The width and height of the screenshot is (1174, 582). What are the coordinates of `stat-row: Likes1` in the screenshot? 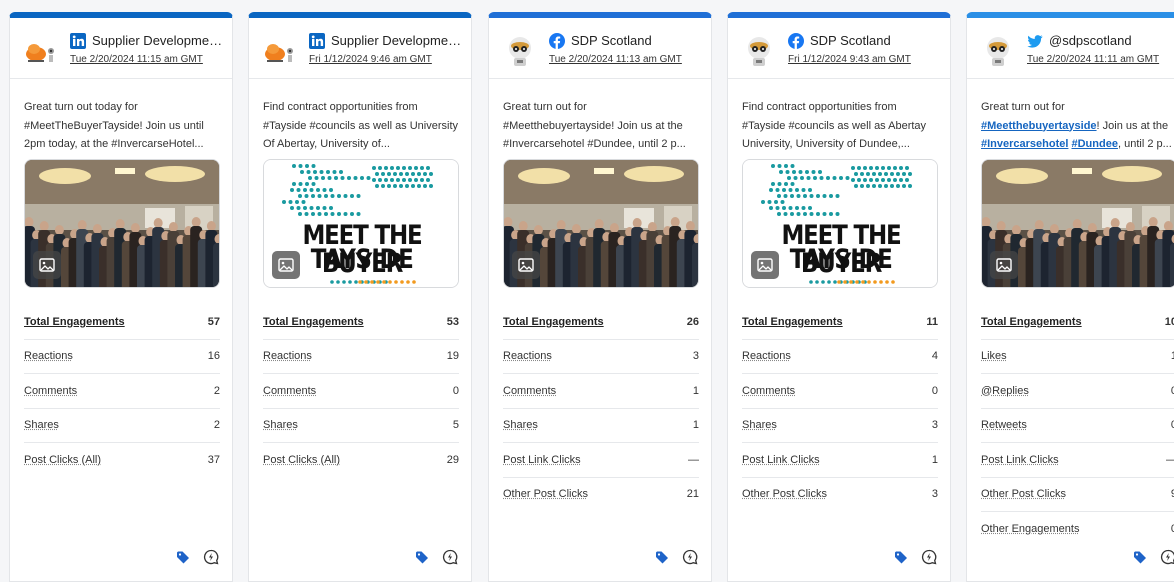 It's located at (1077, 357).